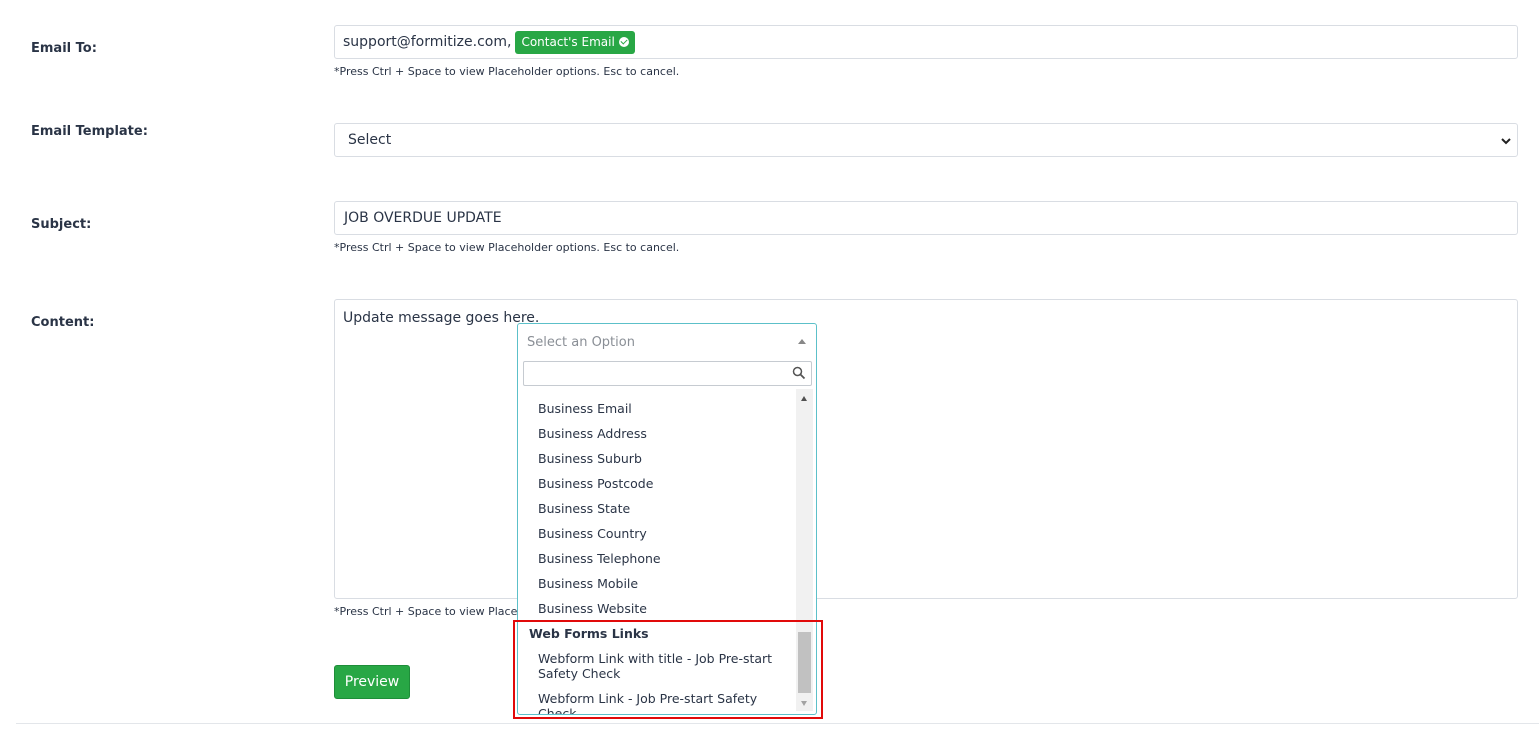 Image resolution: width=1539 pixels, height=745 pixels. Describe the element at coordinates (427, 42) in the screenshot. I see `email-to-value: support@formitize.com,` at that location.